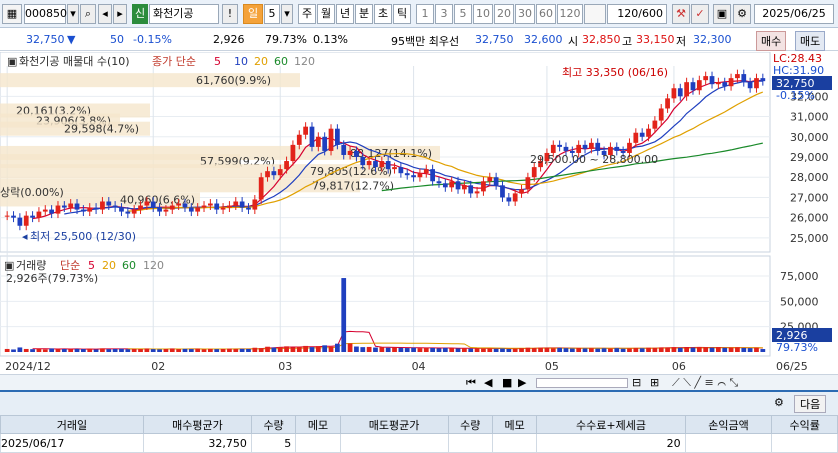  What do you see at coordinates (810, 404) in the screenshot?
I see `next-button: 다음` at bounding box center [810, 404].